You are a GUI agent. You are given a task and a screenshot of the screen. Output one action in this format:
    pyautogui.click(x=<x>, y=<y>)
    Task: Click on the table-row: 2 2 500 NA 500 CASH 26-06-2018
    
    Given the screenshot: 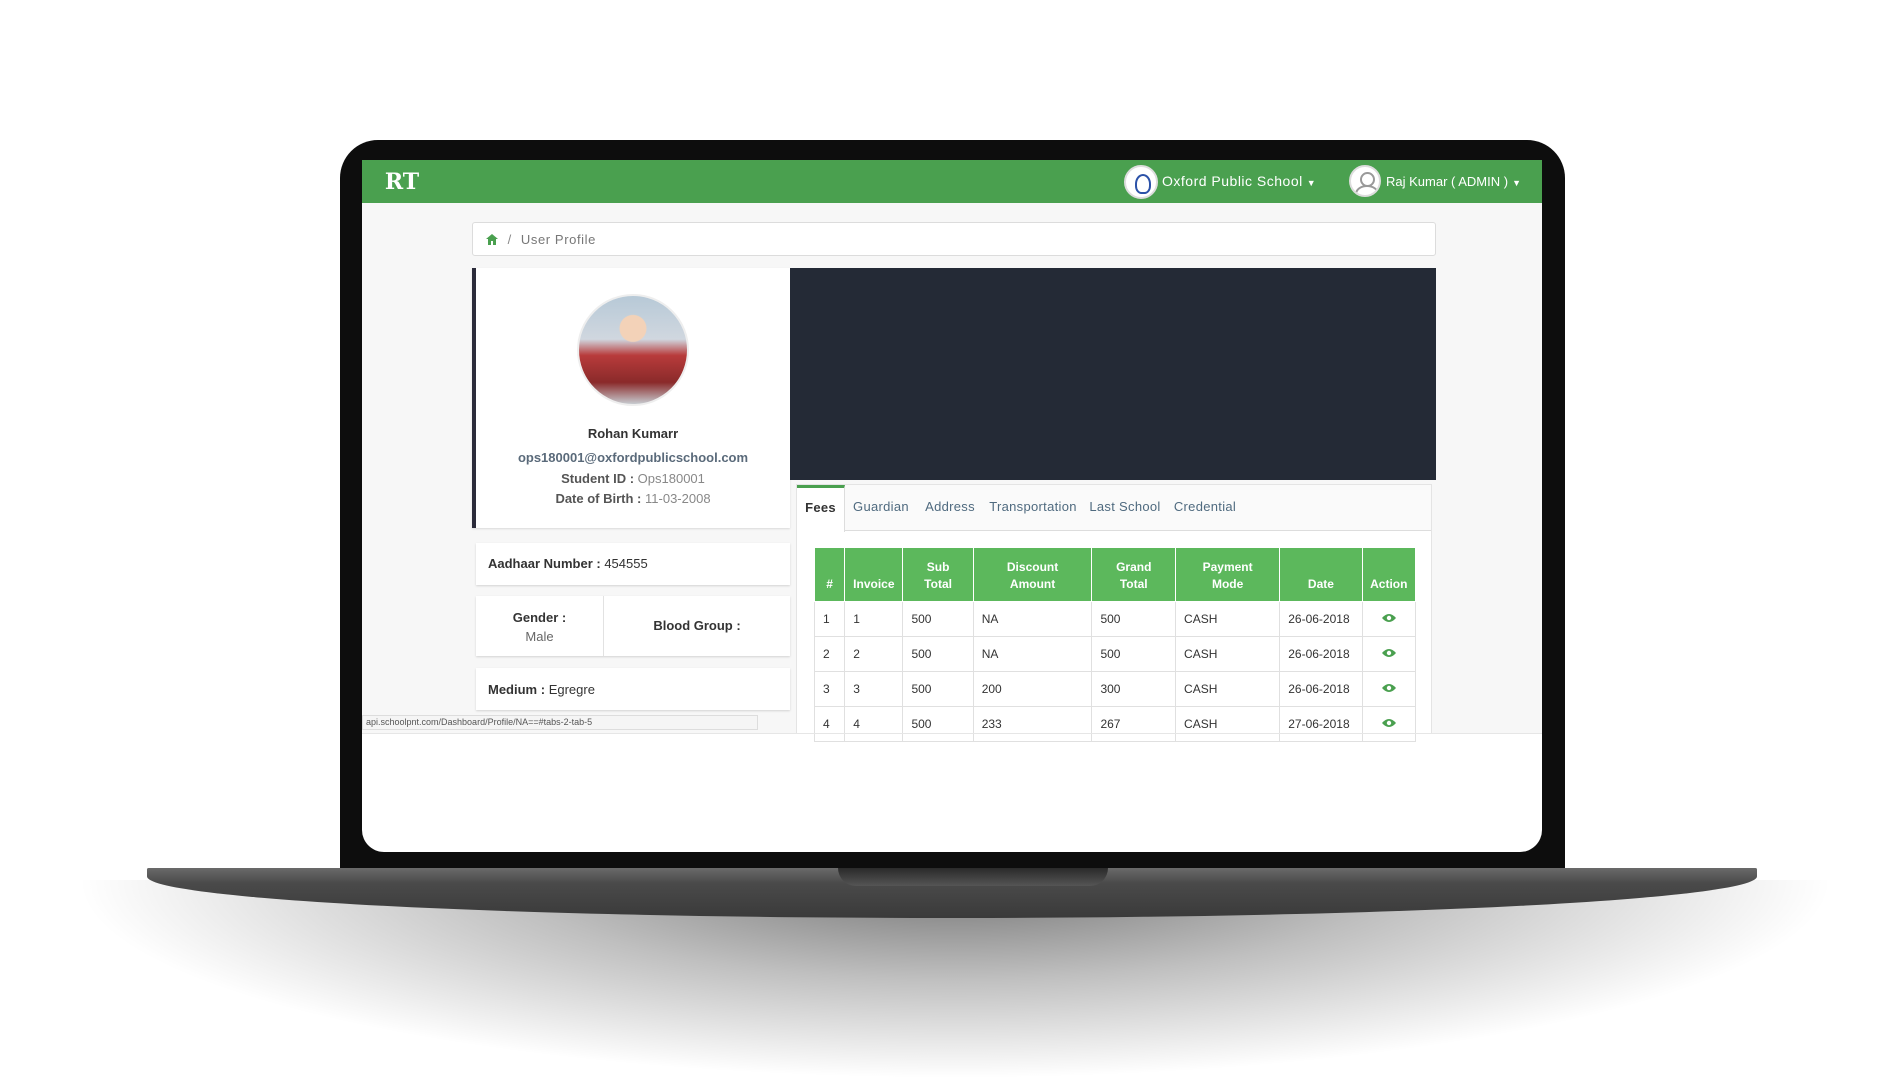 What is the action you would take?
    pyautogui.click(x=1115, y=654)
    